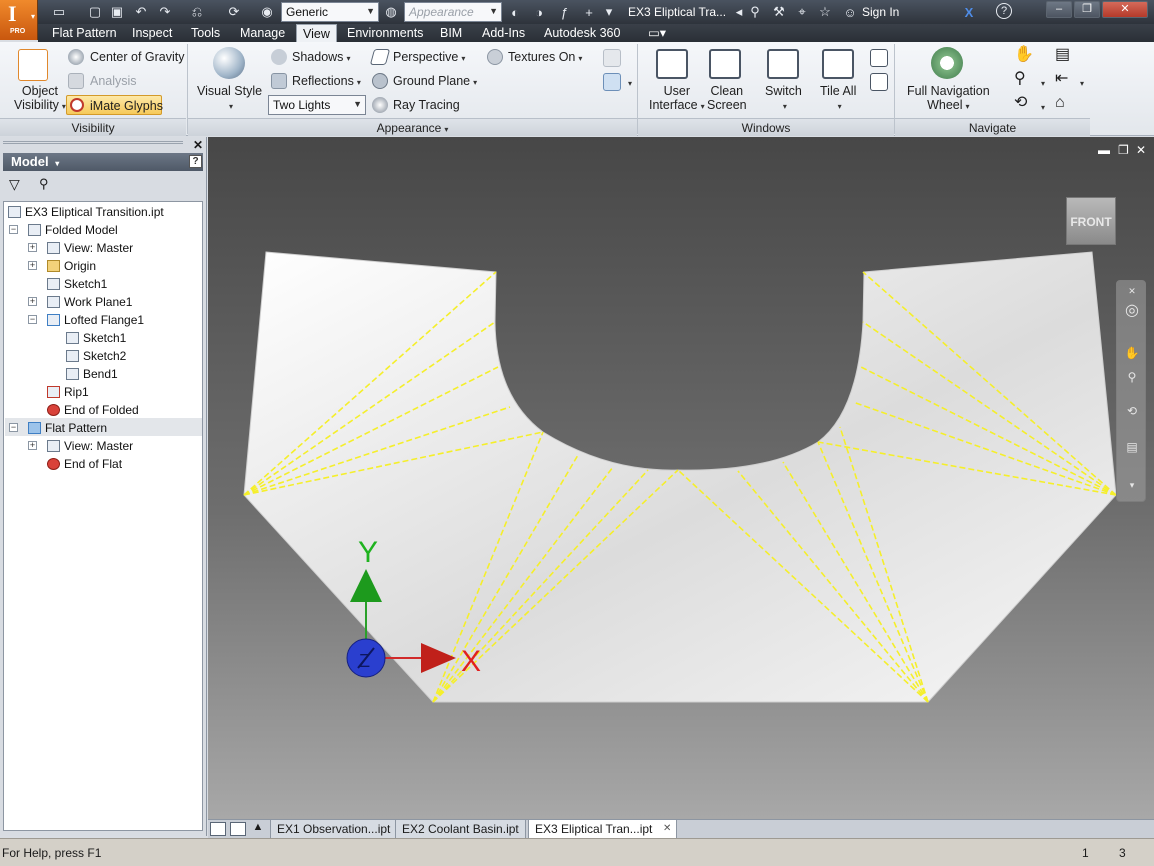 The width and height of the screenshot is (1154, 866). I want to click on tree-node-end-of-folded: End of Folded, so click(93, 410).